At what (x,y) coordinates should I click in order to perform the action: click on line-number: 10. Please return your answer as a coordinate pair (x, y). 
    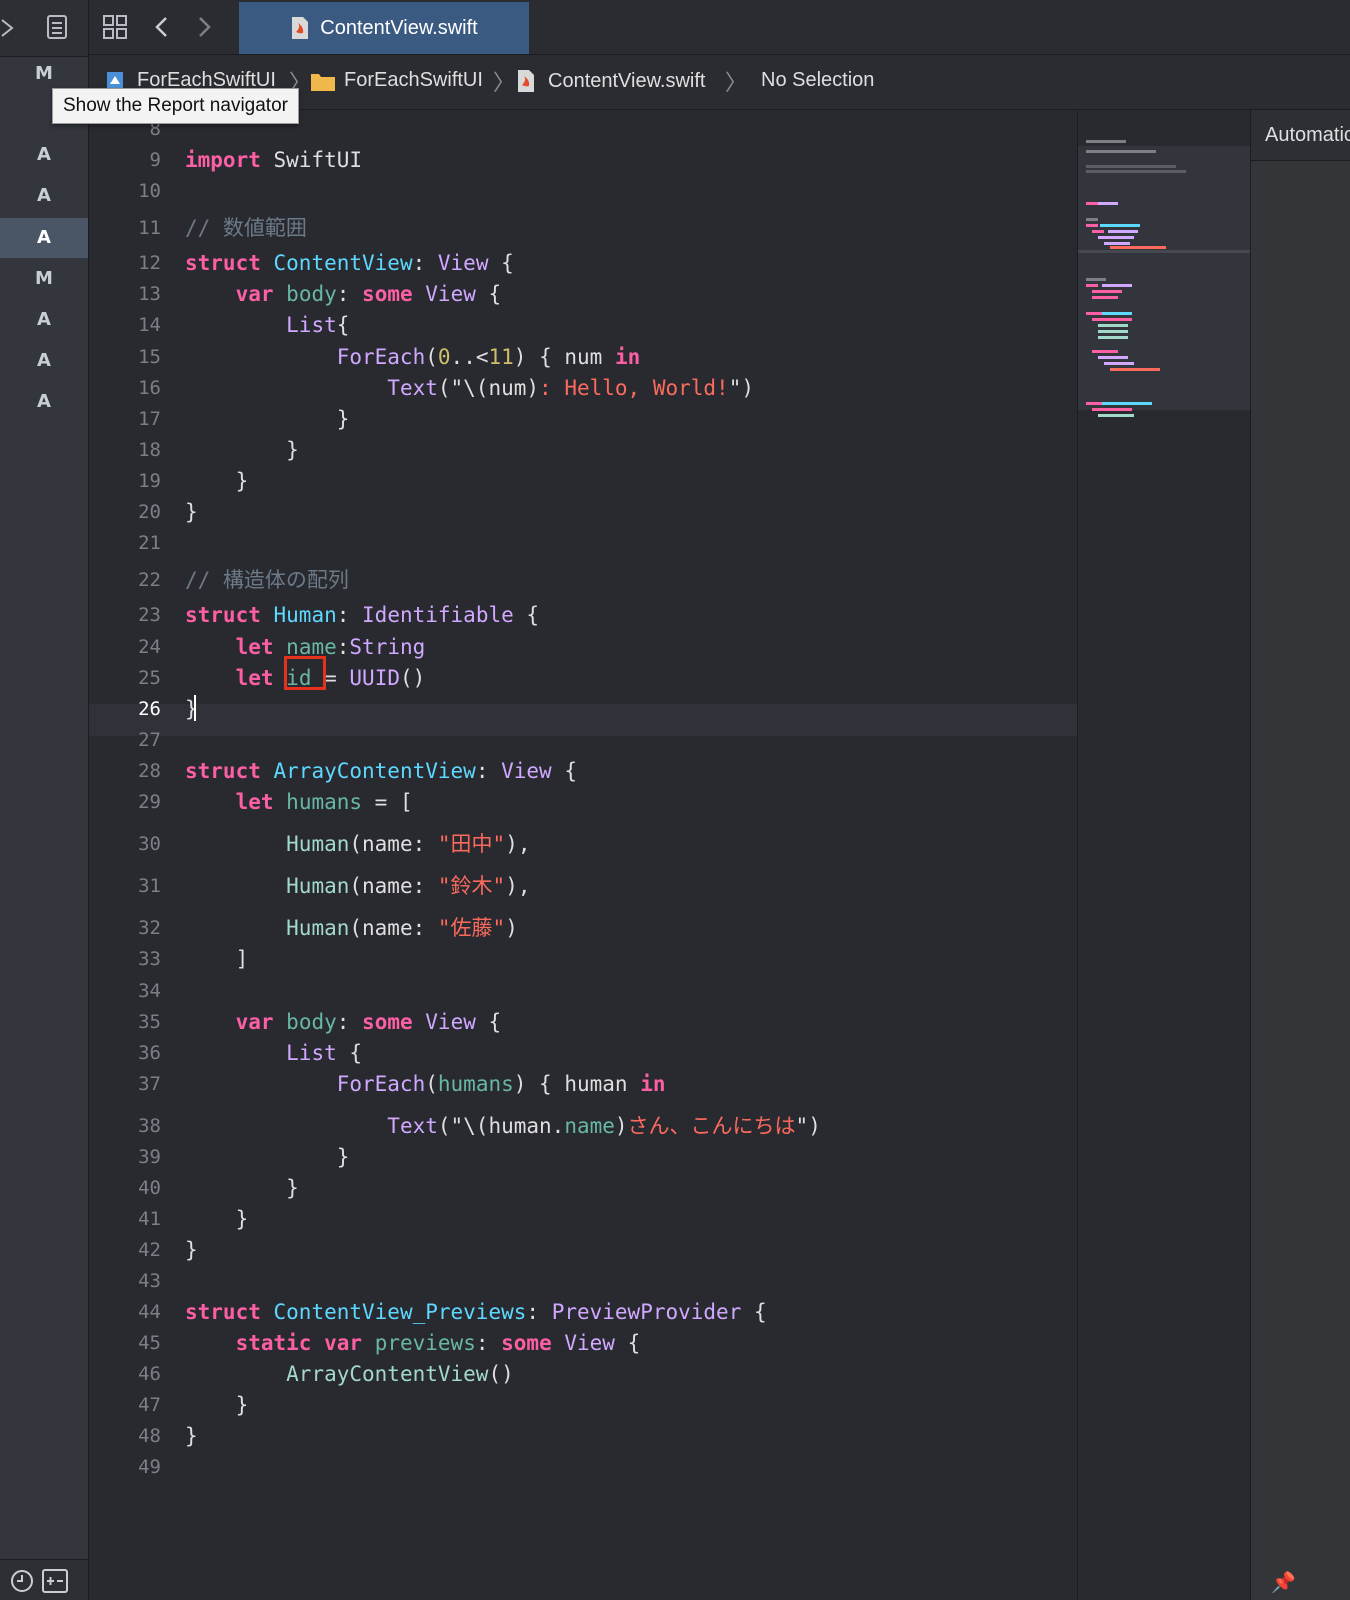
    Looking at the image, I should click on (149, 191).